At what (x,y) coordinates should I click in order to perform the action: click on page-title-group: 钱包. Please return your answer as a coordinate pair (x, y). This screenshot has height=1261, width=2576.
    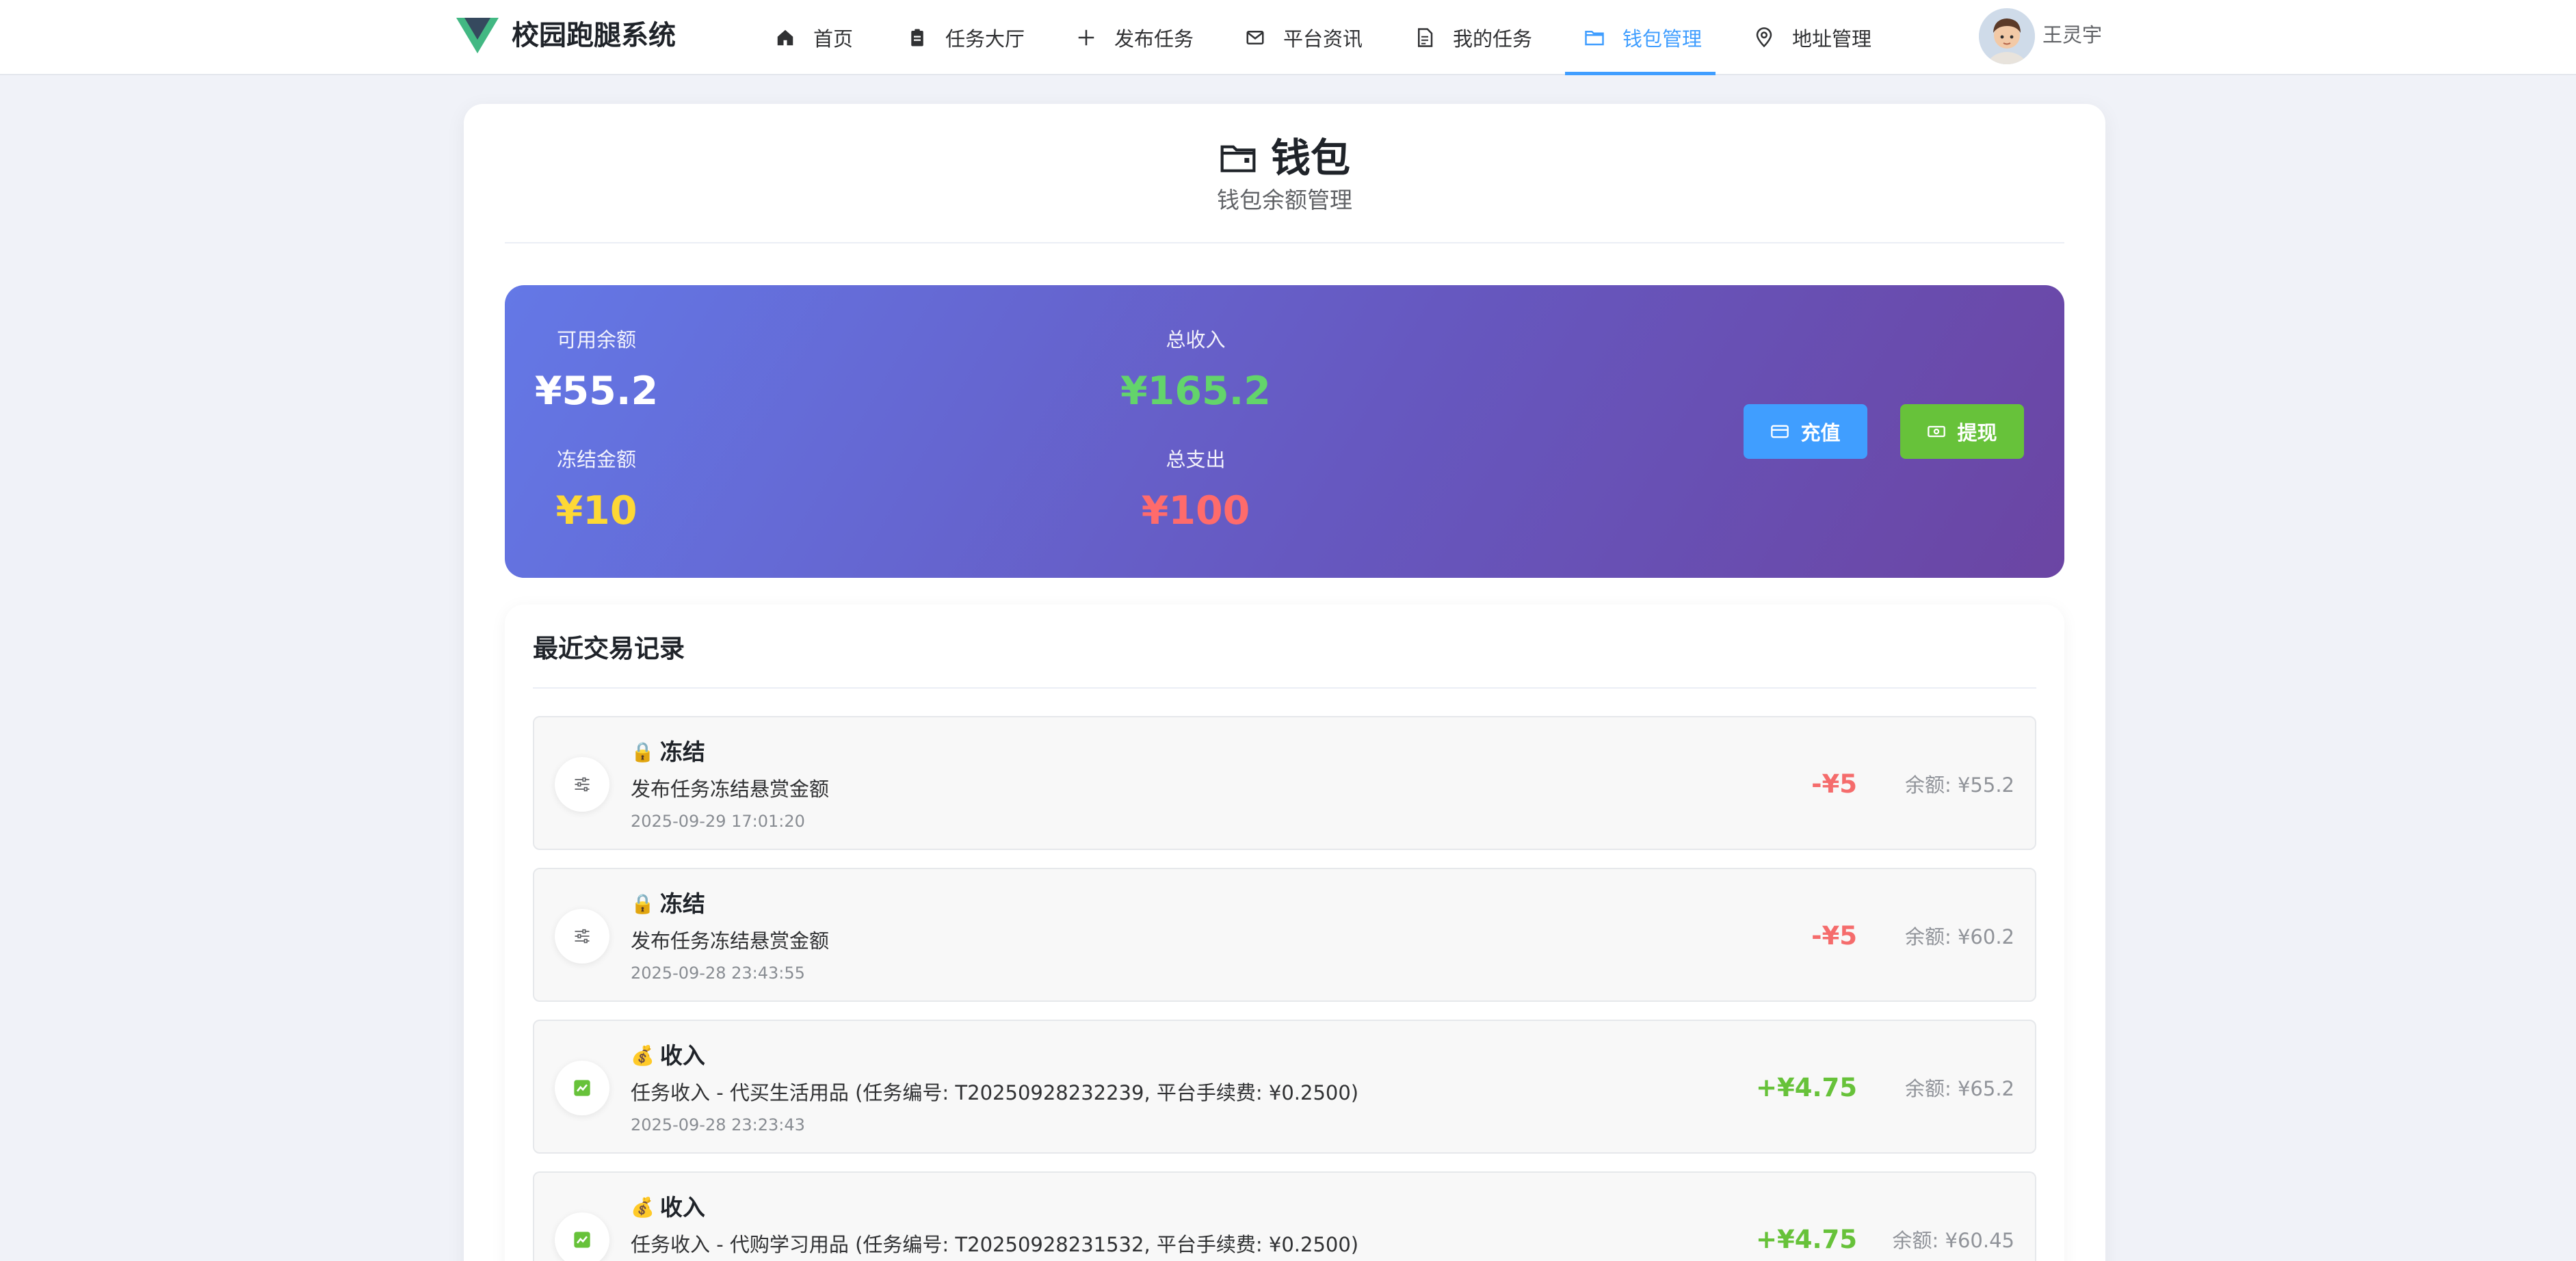
    Looking at the image, I should click on (1284, 158).